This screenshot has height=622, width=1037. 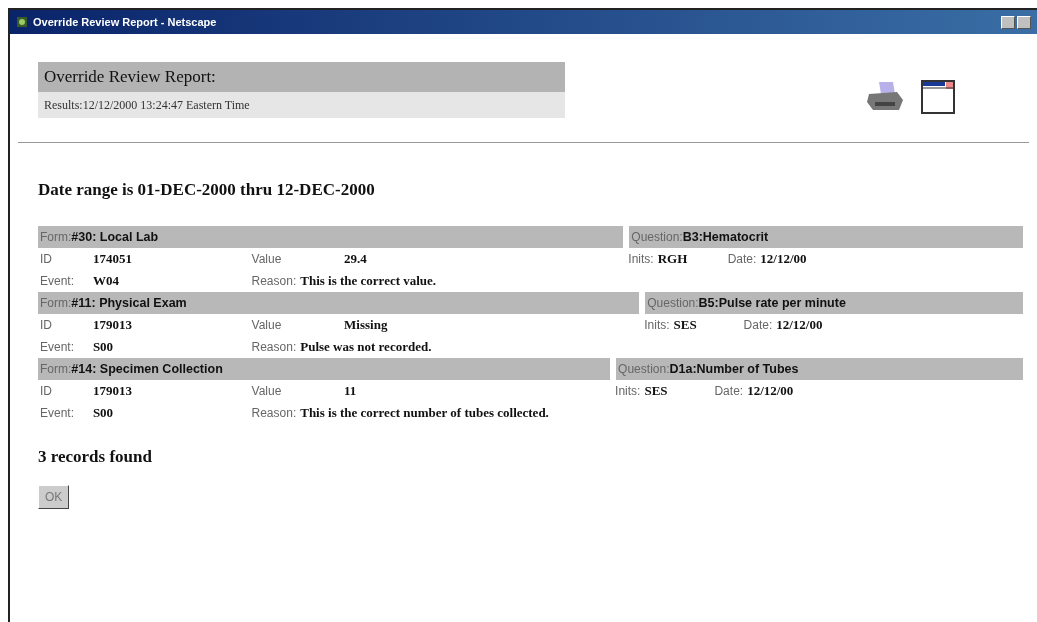 I want to click on window-title: Override Review Report - Netscape, so click(x=125, y=22).